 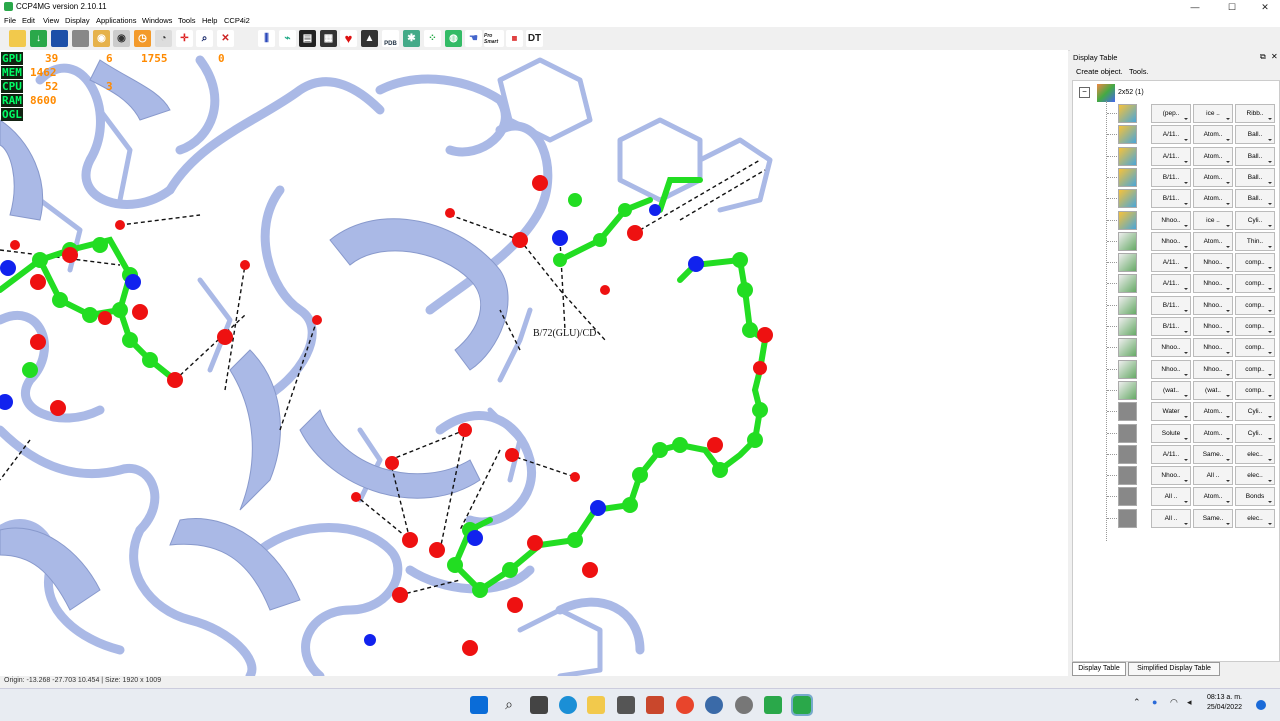 What do you see at coordinates (17, 38) in the screenshot?
I see `open-folder-icon` at bounding box center [17, 38].